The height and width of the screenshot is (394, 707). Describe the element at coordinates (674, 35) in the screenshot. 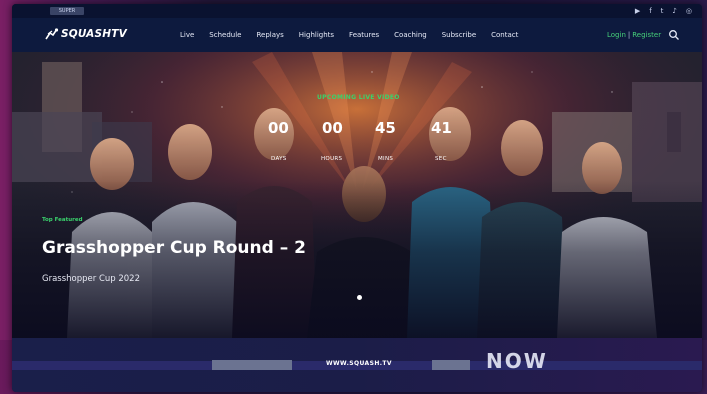

I see `search-icon` at that location.